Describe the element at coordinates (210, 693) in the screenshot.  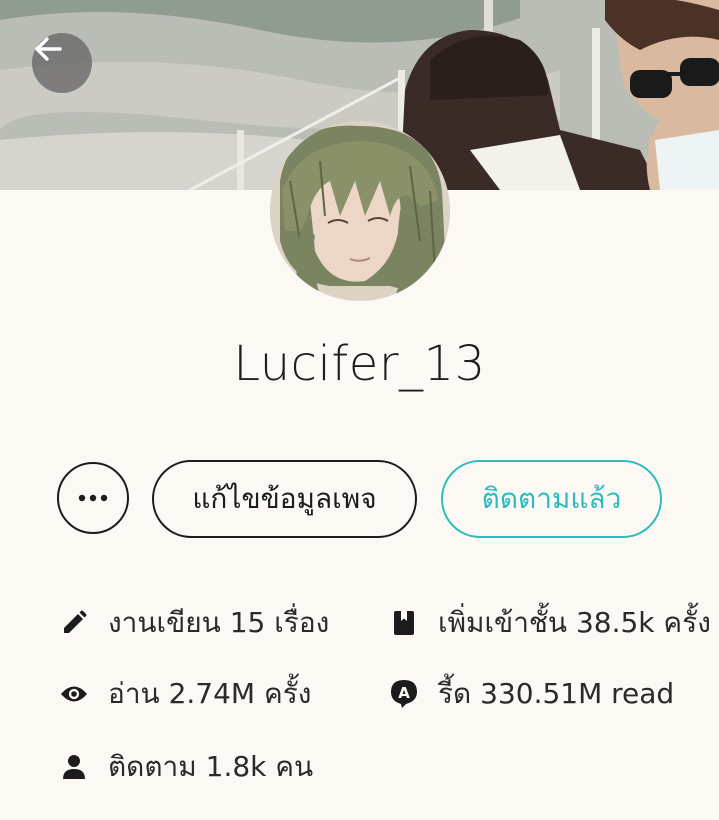
I see `stat-reads-text: อ่าน 2.74M ครั้ง` at that location.